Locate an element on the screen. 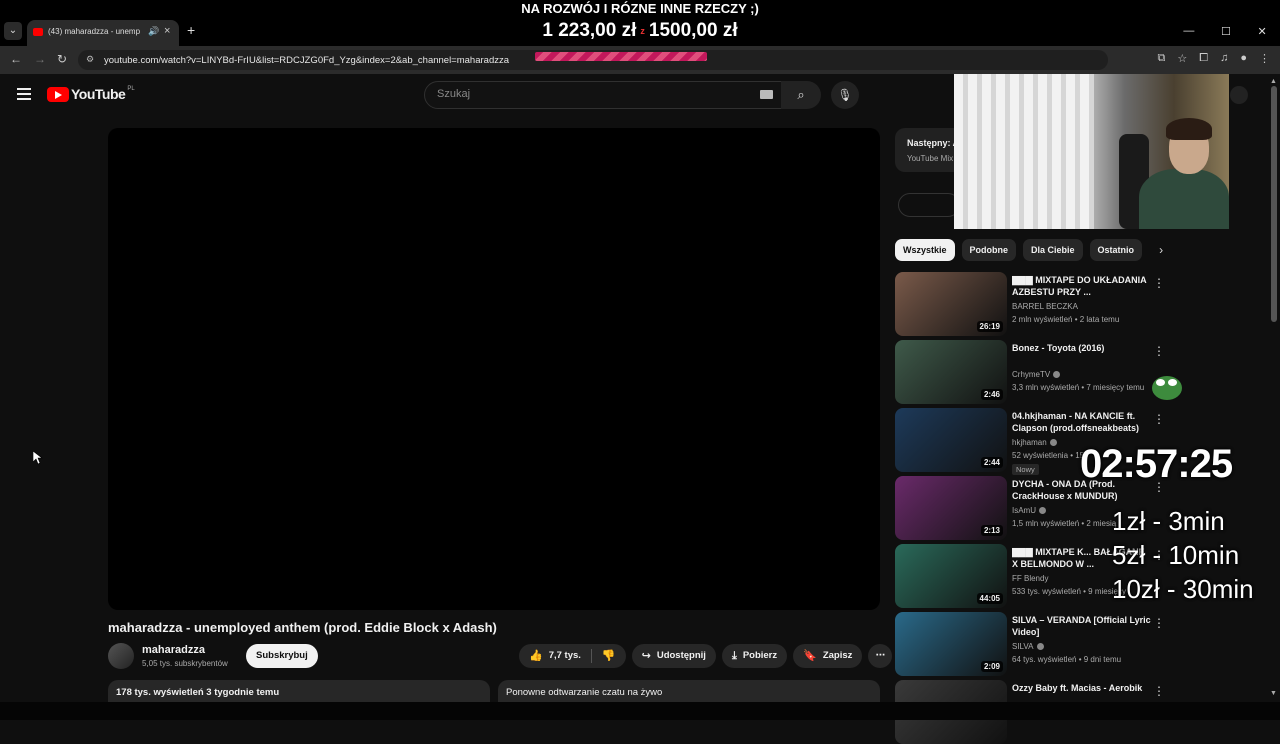 Image resolution: width=1280 pixels, height=744 pixels. bookmark-icon: 🔖 is located at coordinates (810, 656).